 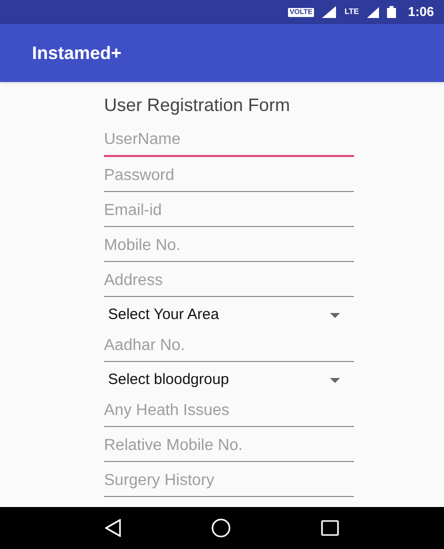 What do you see at coordinates (113, 528) in the screenshot?
I see `back-icon` at bounding box center [113, 528].